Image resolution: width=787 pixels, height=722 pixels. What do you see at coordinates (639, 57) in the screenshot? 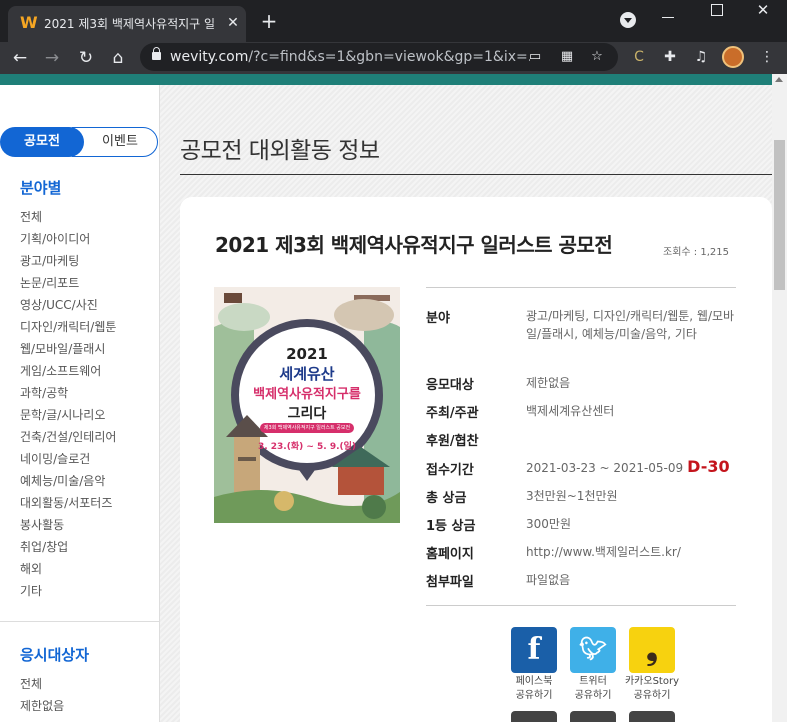
I see `extension-icon: C` at bounding box center [639, 57].